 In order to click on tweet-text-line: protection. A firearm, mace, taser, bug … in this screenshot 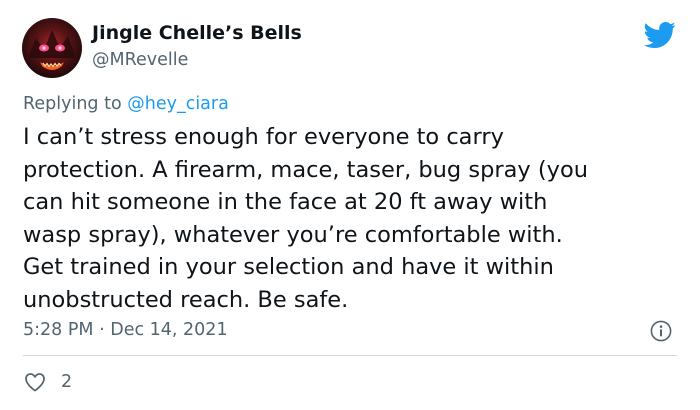, I will do `click(305, 169)`.